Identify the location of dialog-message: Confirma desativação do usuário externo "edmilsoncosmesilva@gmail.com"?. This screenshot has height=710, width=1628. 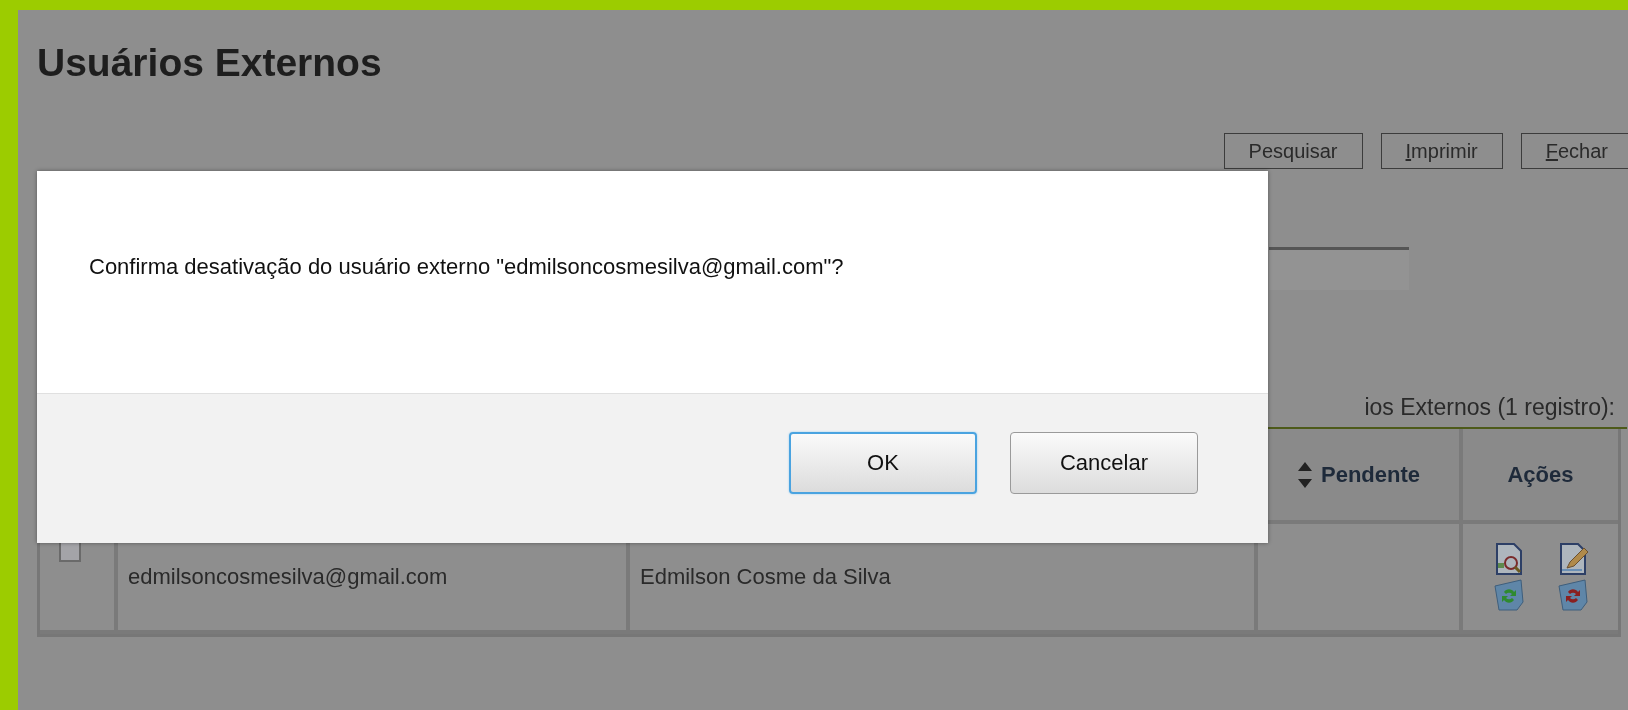
(466, 267).